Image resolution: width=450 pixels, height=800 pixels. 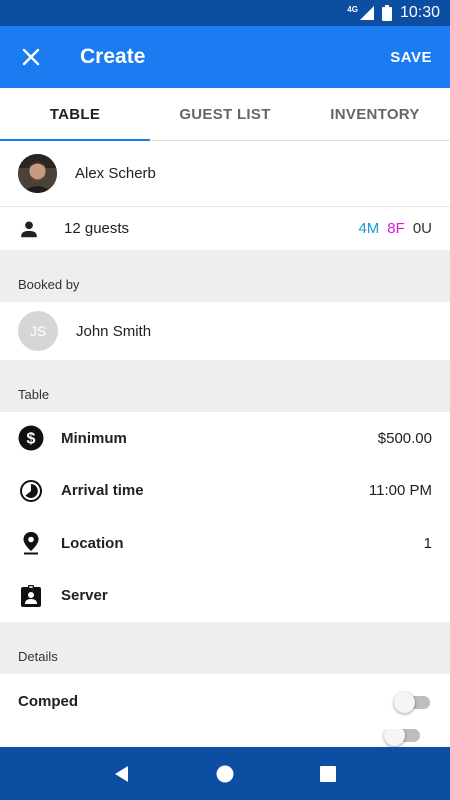 I want to click on dollar-icon: $, so click(x=31, y=438).